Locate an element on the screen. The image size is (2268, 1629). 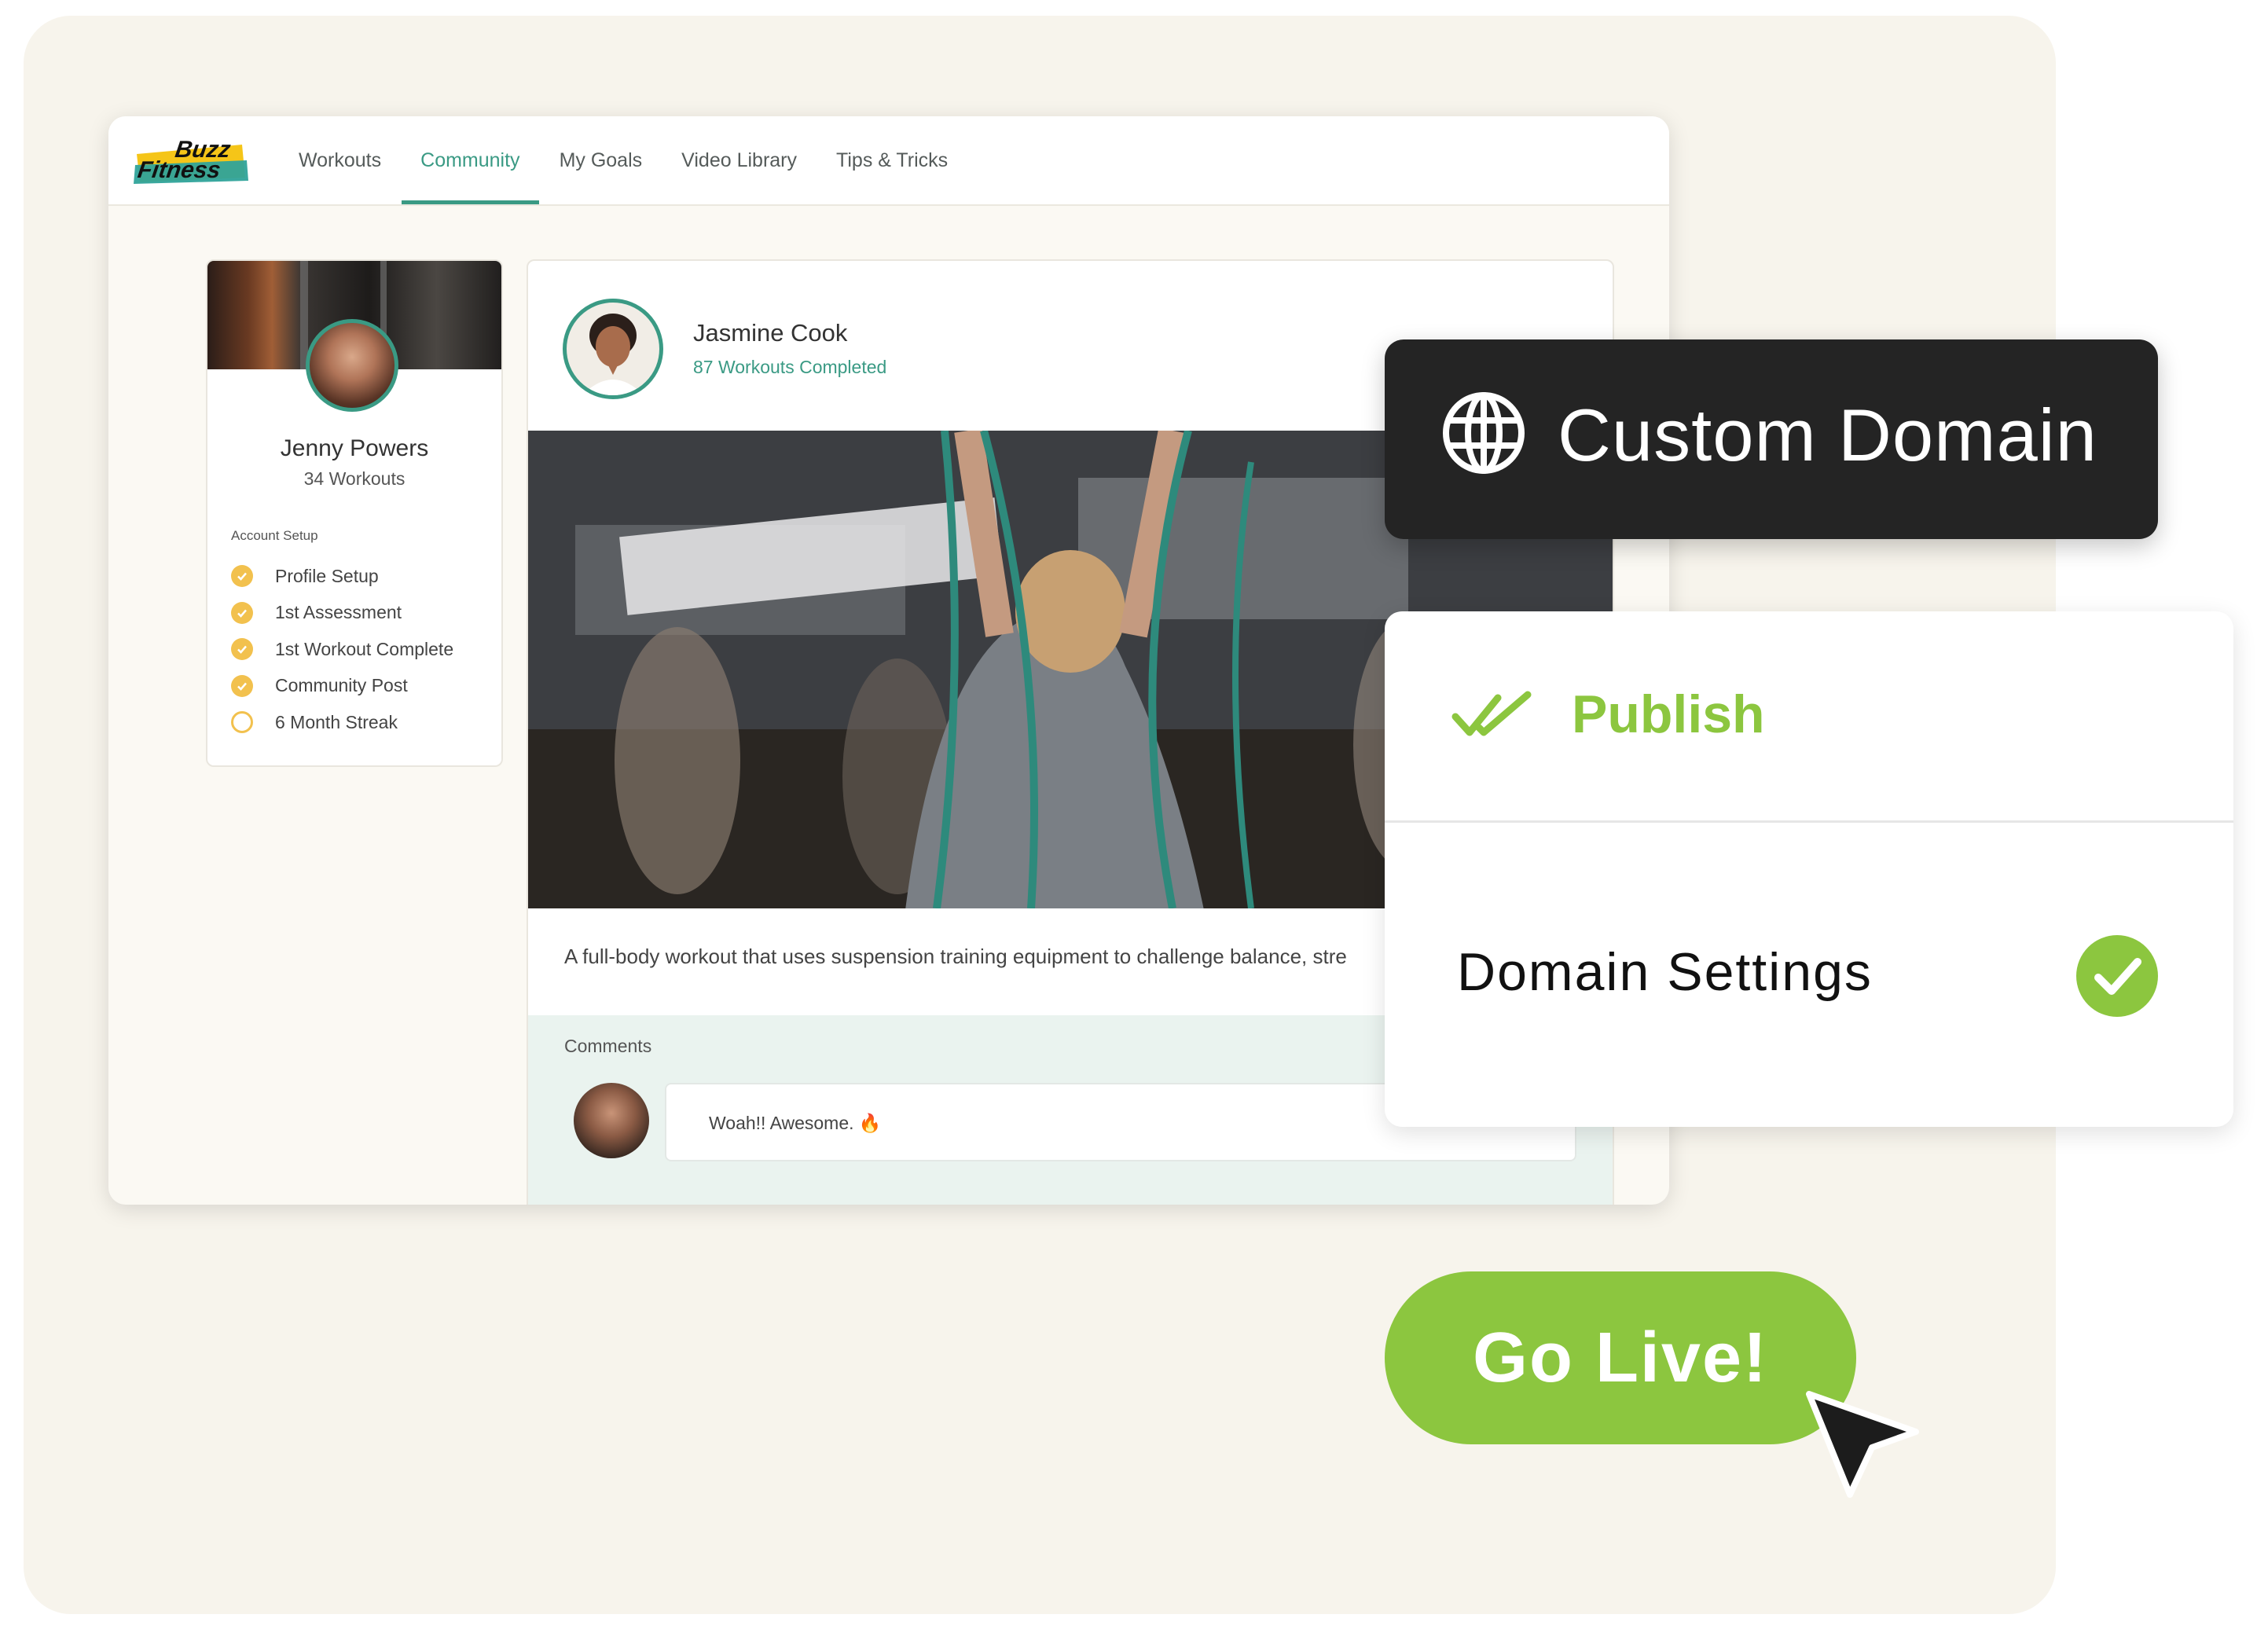
checklist-label: 6 Month Streak is located at coordinates (337, 721).